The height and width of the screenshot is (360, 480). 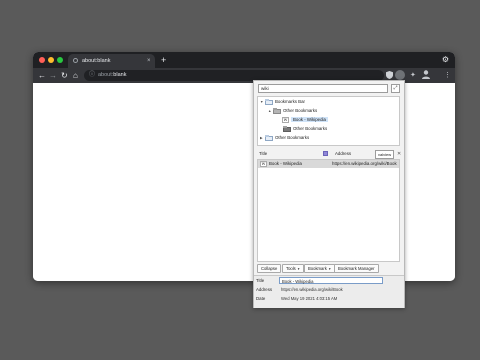 I want to click on bookmark-search-input: wiki, so click(x=323, y=88).